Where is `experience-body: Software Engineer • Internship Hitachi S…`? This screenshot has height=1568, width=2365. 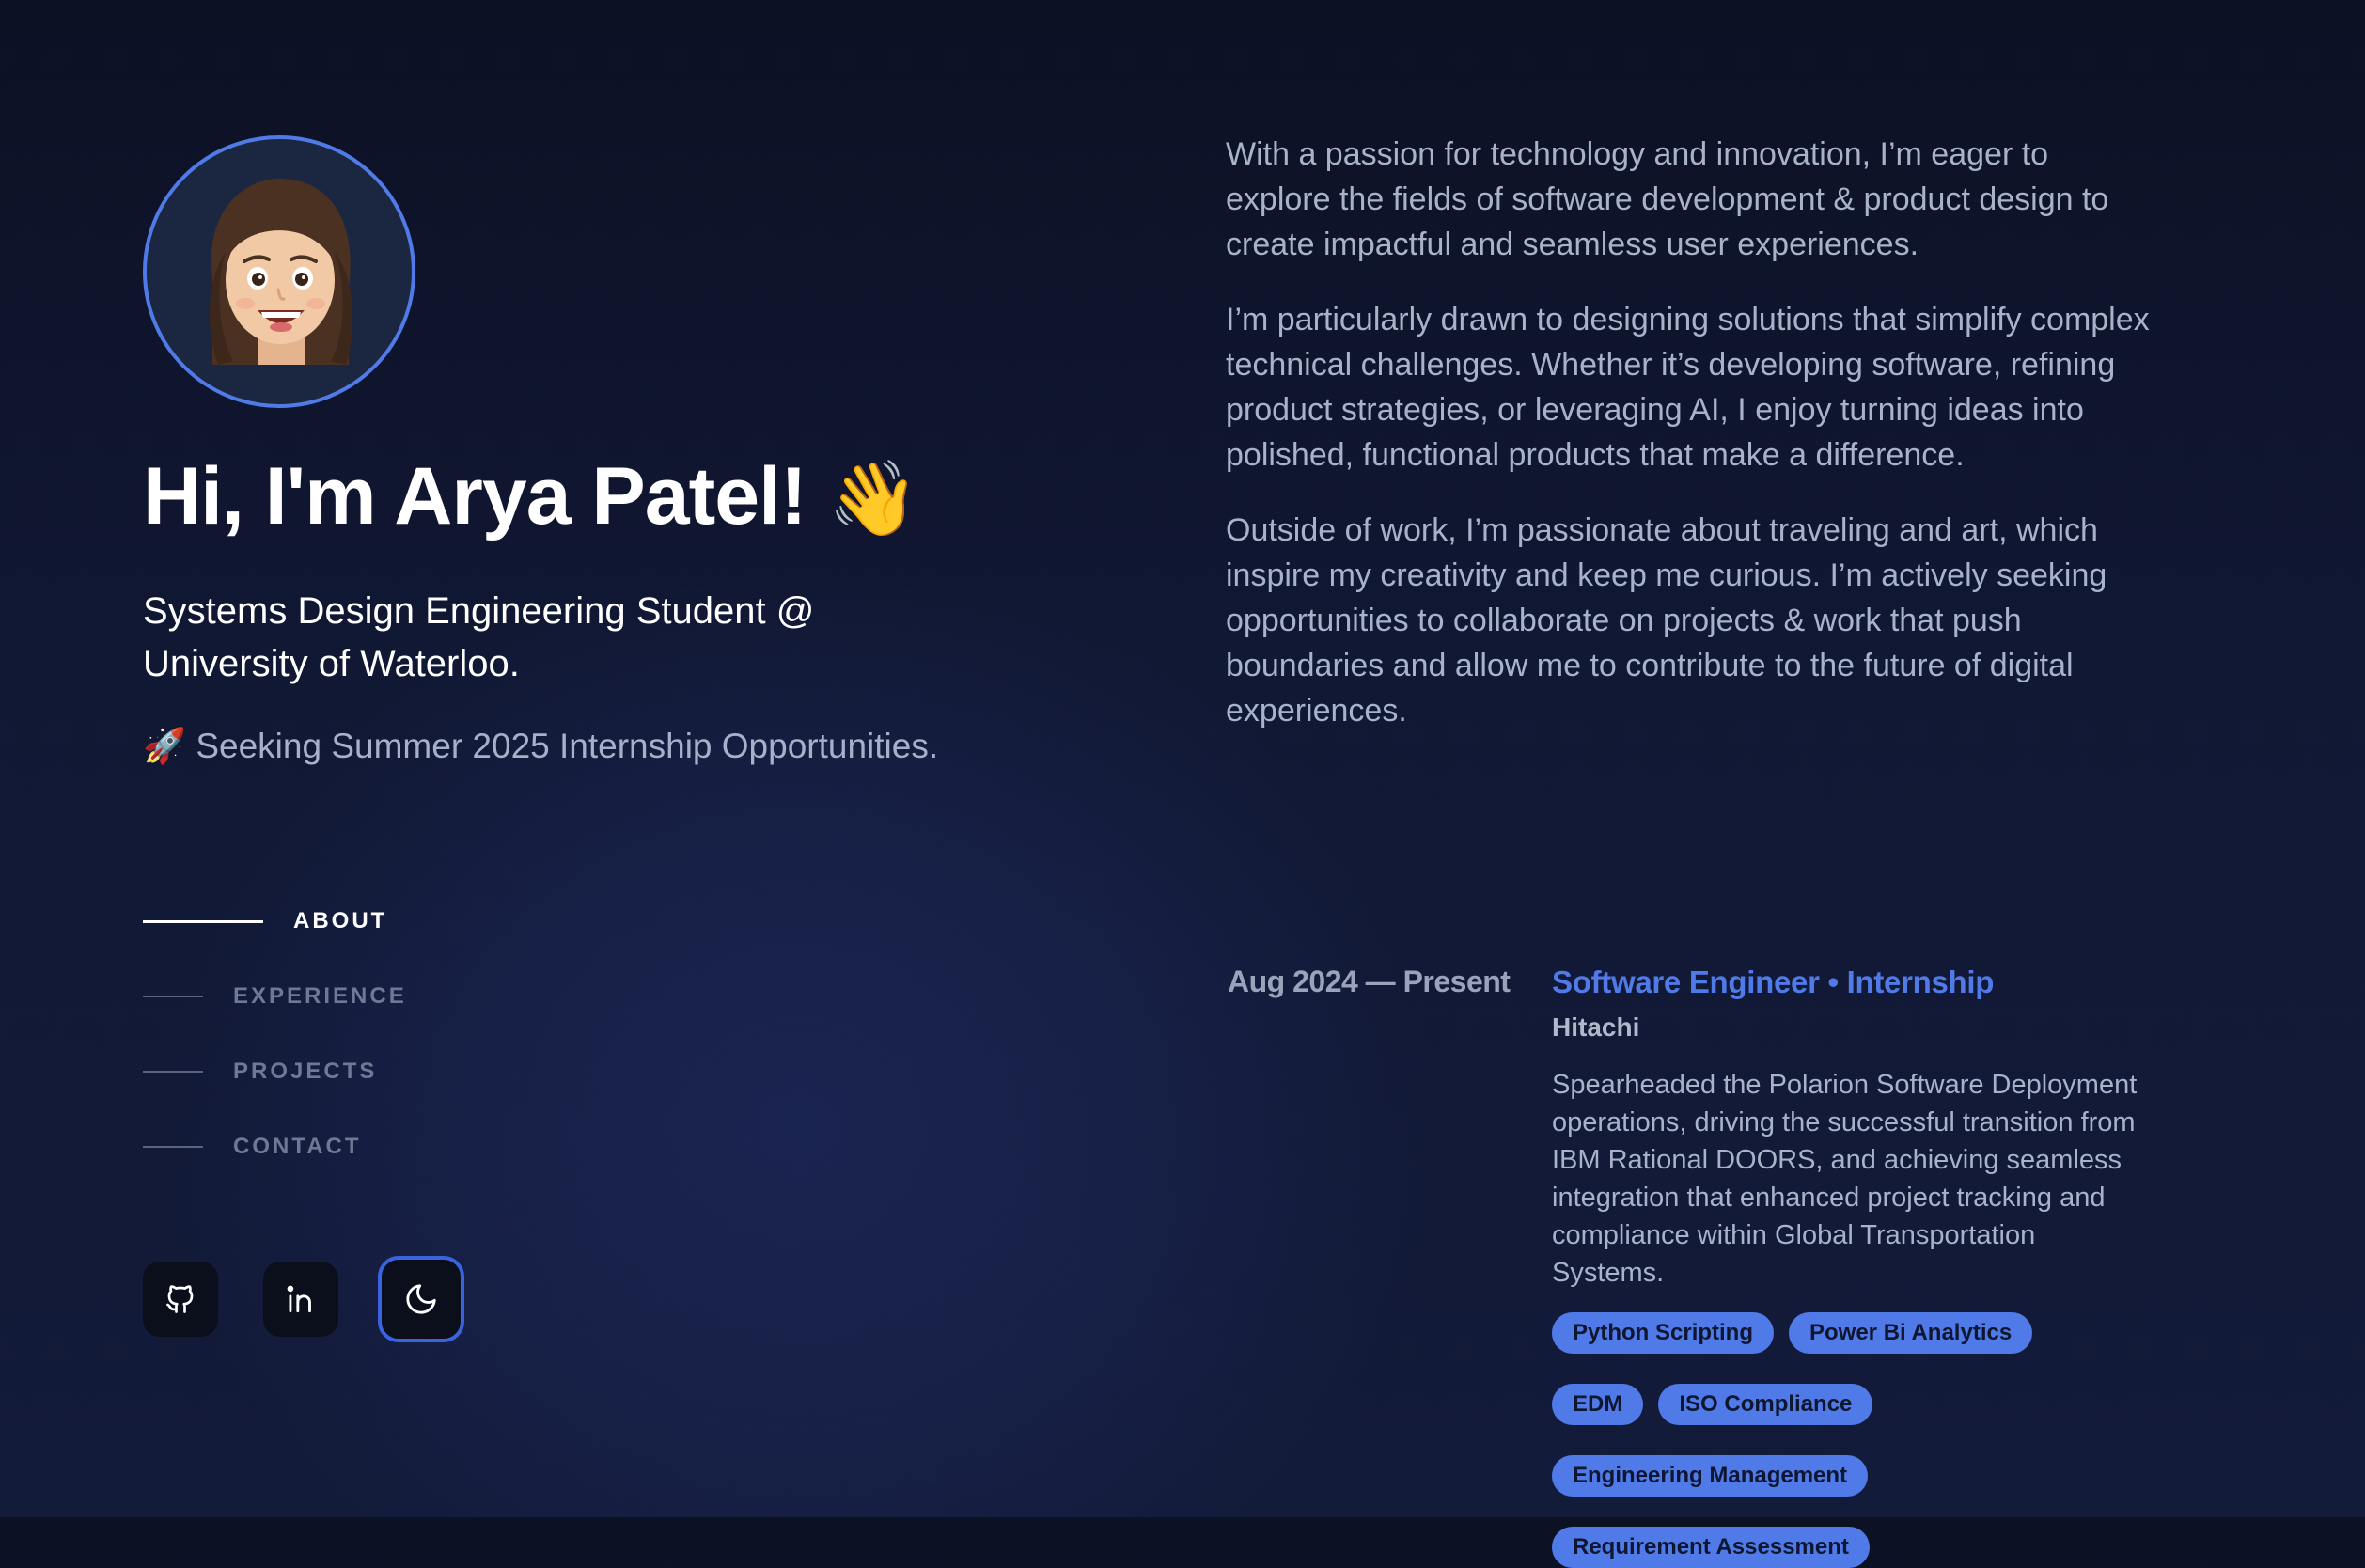
experience-body: Software Engineer • Internship Hitachi S… is located at coordinates (1853, 1263).